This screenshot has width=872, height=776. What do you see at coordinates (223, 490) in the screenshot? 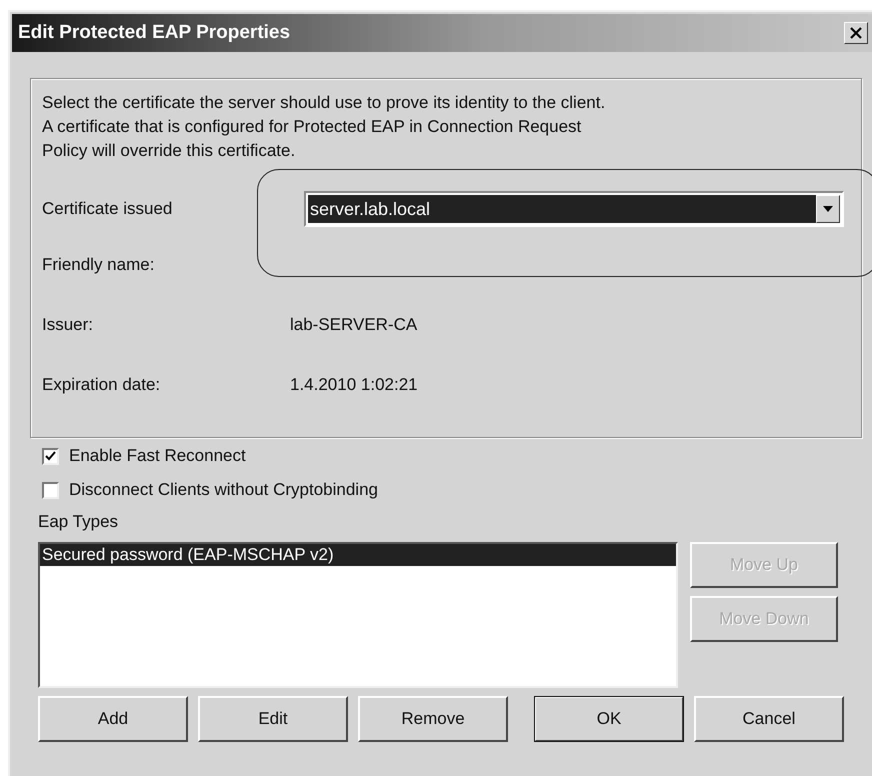
I see `checkbox-label: Disconnect Clients without Cryptobinding` at bounding box center [223, 490].